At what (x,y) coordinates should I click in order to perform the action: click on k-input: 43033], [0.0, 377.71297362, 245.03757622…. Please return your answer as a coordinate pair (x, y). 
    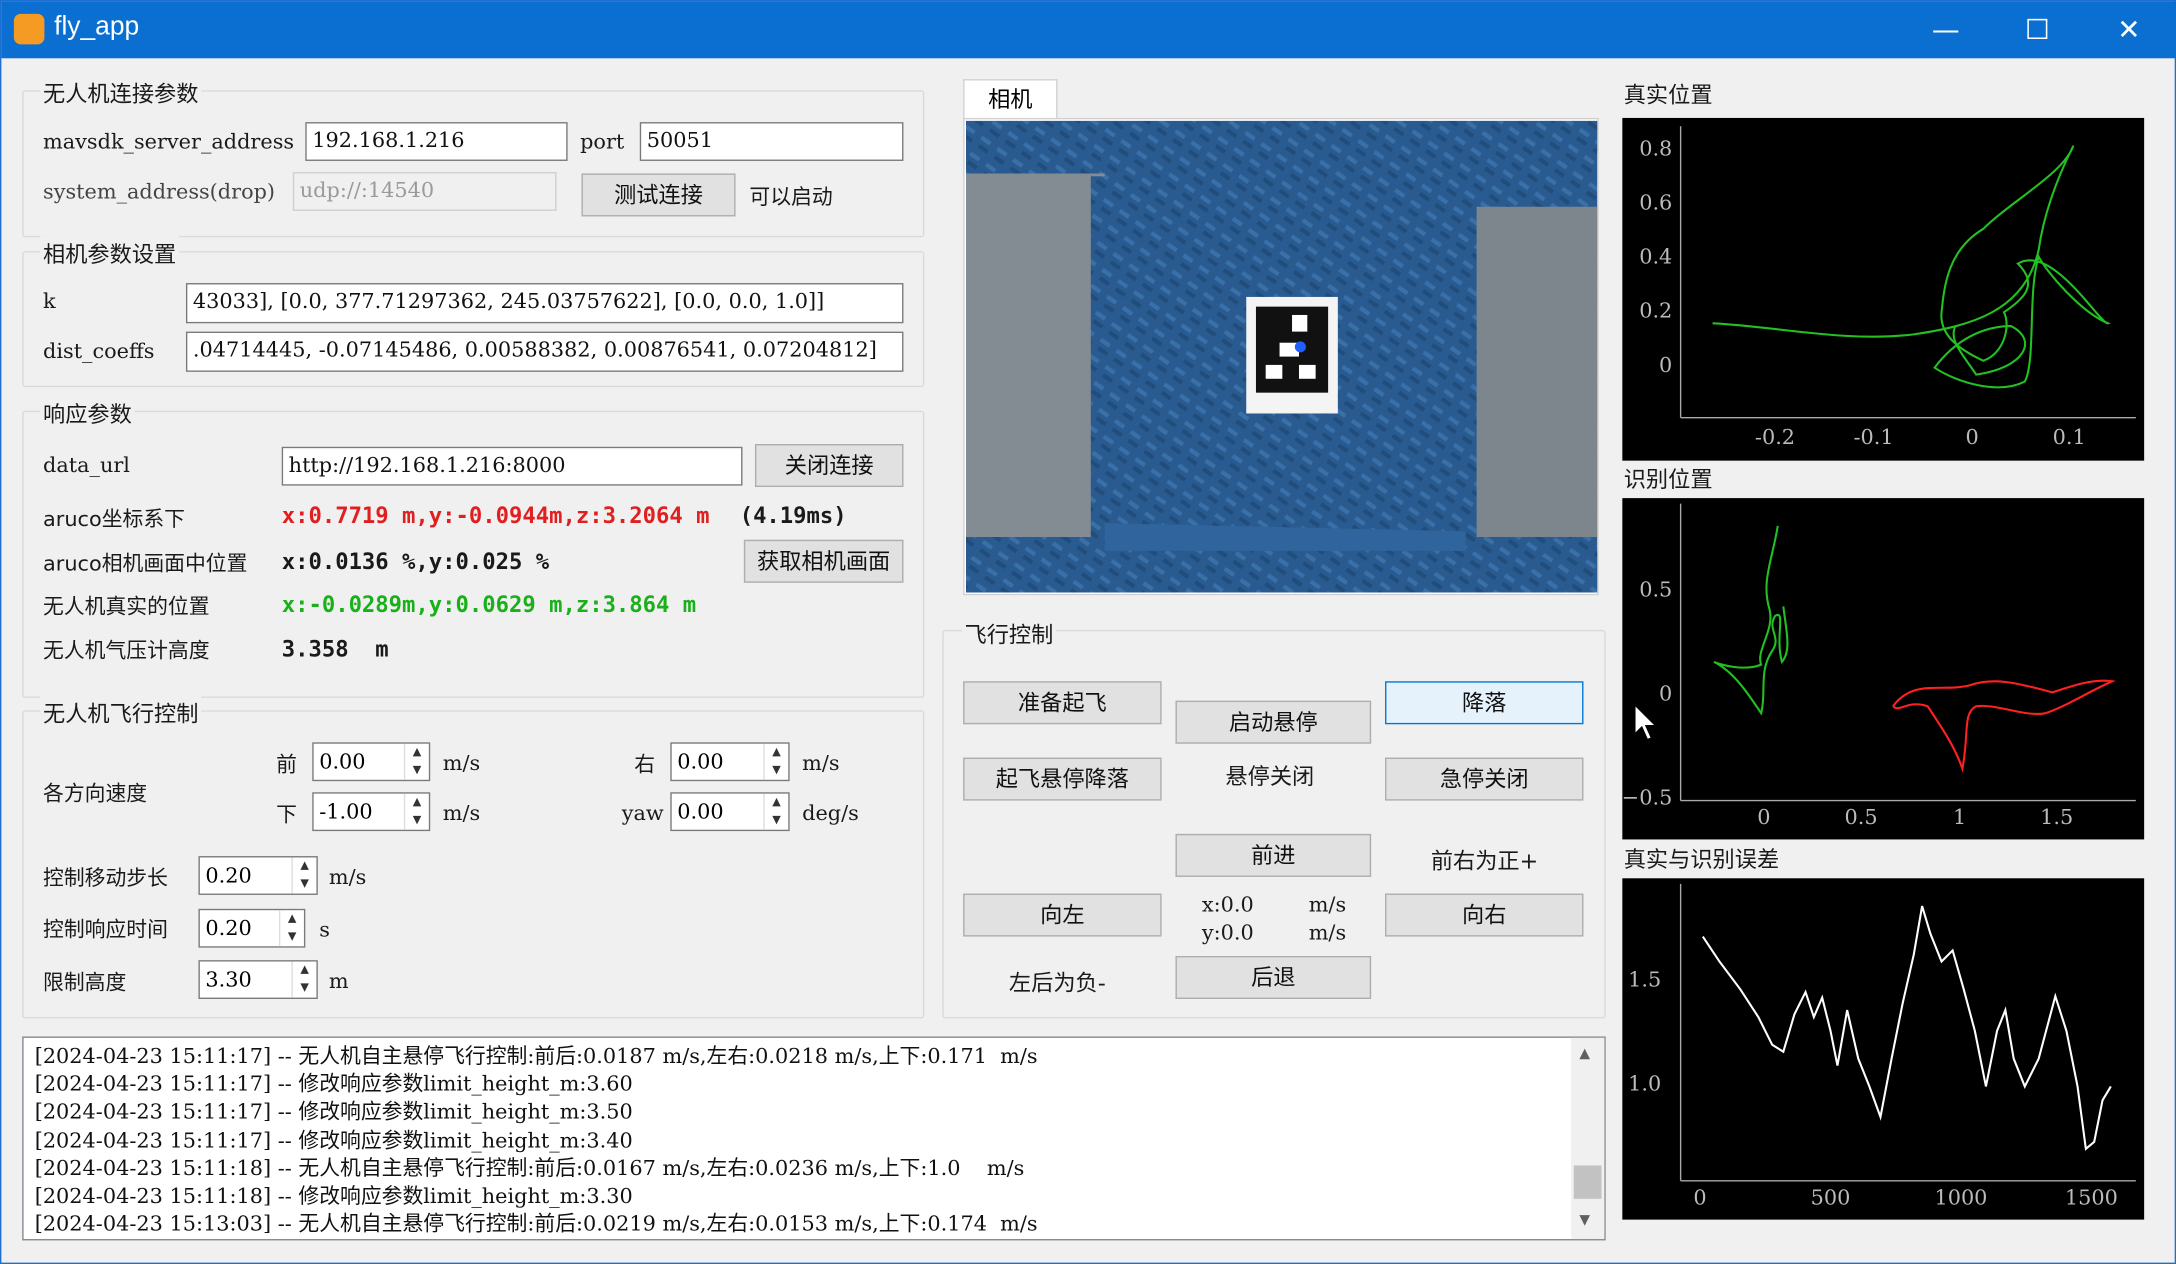
    Looking at the image, I should click on (544, 303).